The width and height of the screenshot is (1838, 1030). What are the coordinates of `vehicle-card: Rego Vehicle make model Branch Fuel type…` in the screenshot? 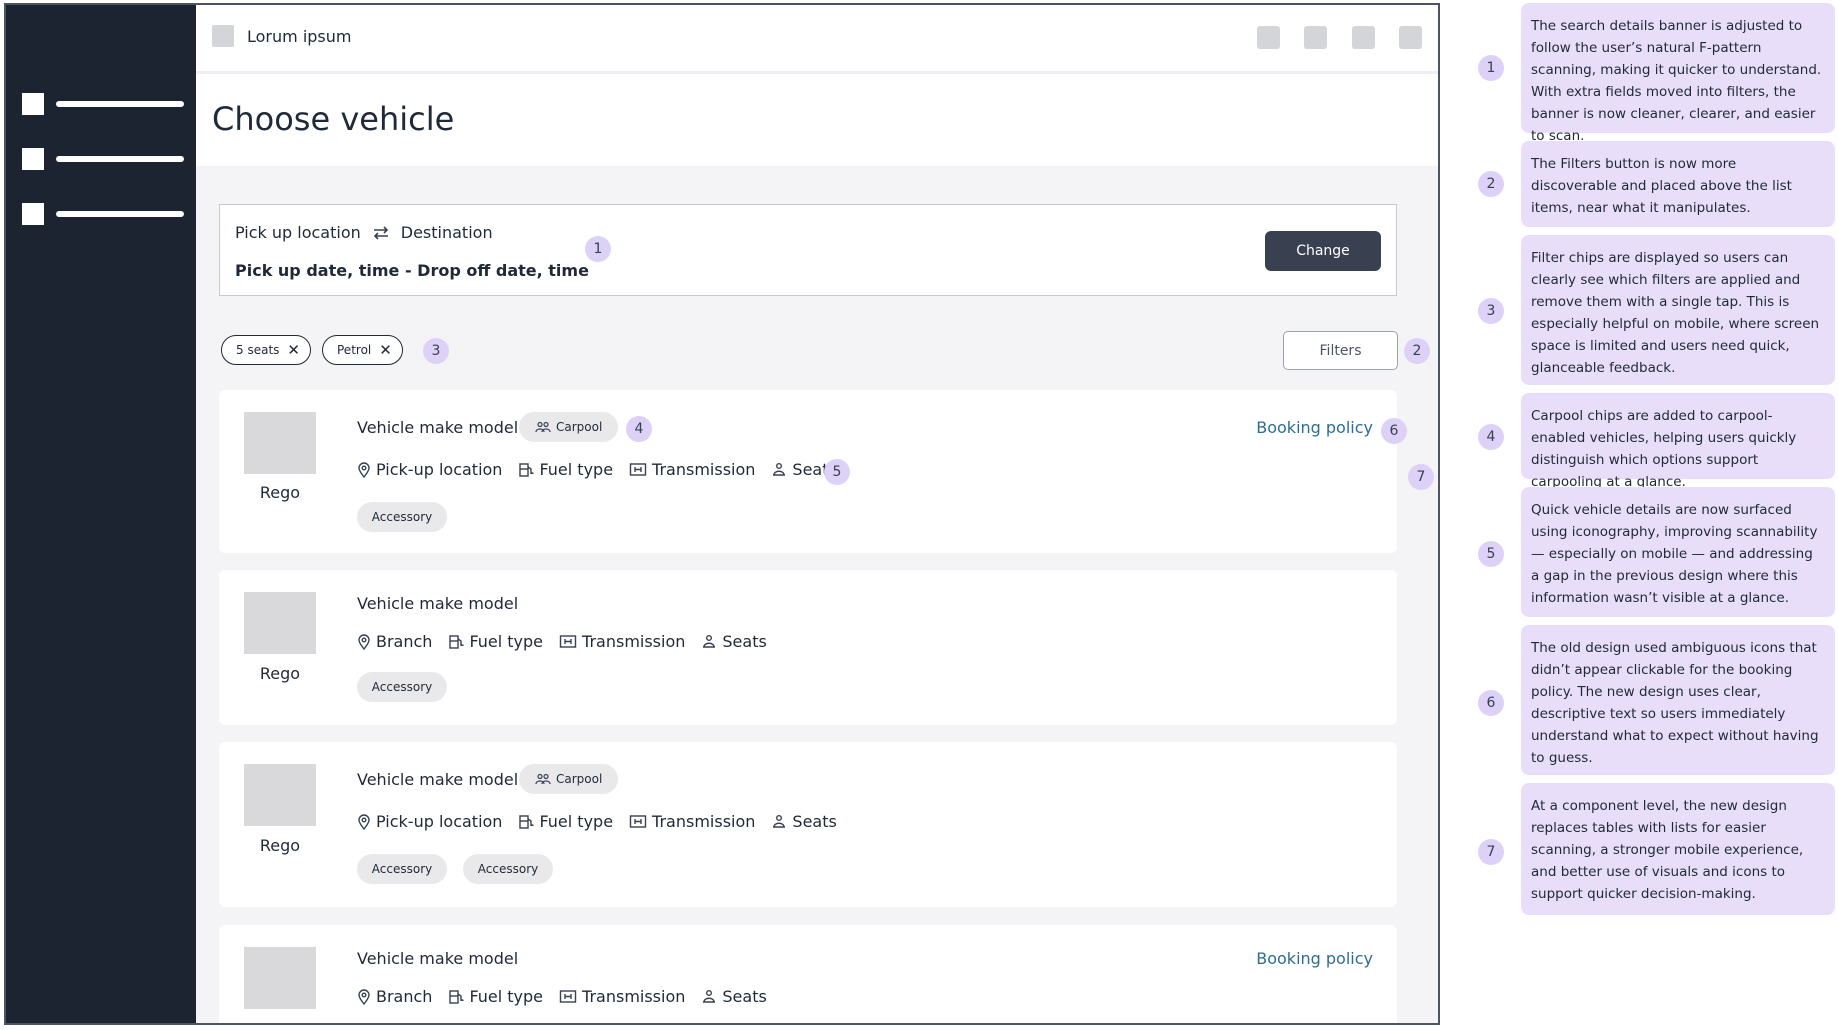 It's located at (808, 647).